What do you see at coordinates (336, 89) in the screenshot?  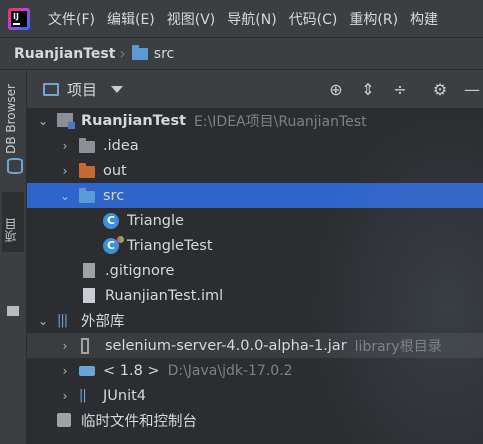 I see `locate-icon: ⊕` at bounding box center [336, 89].